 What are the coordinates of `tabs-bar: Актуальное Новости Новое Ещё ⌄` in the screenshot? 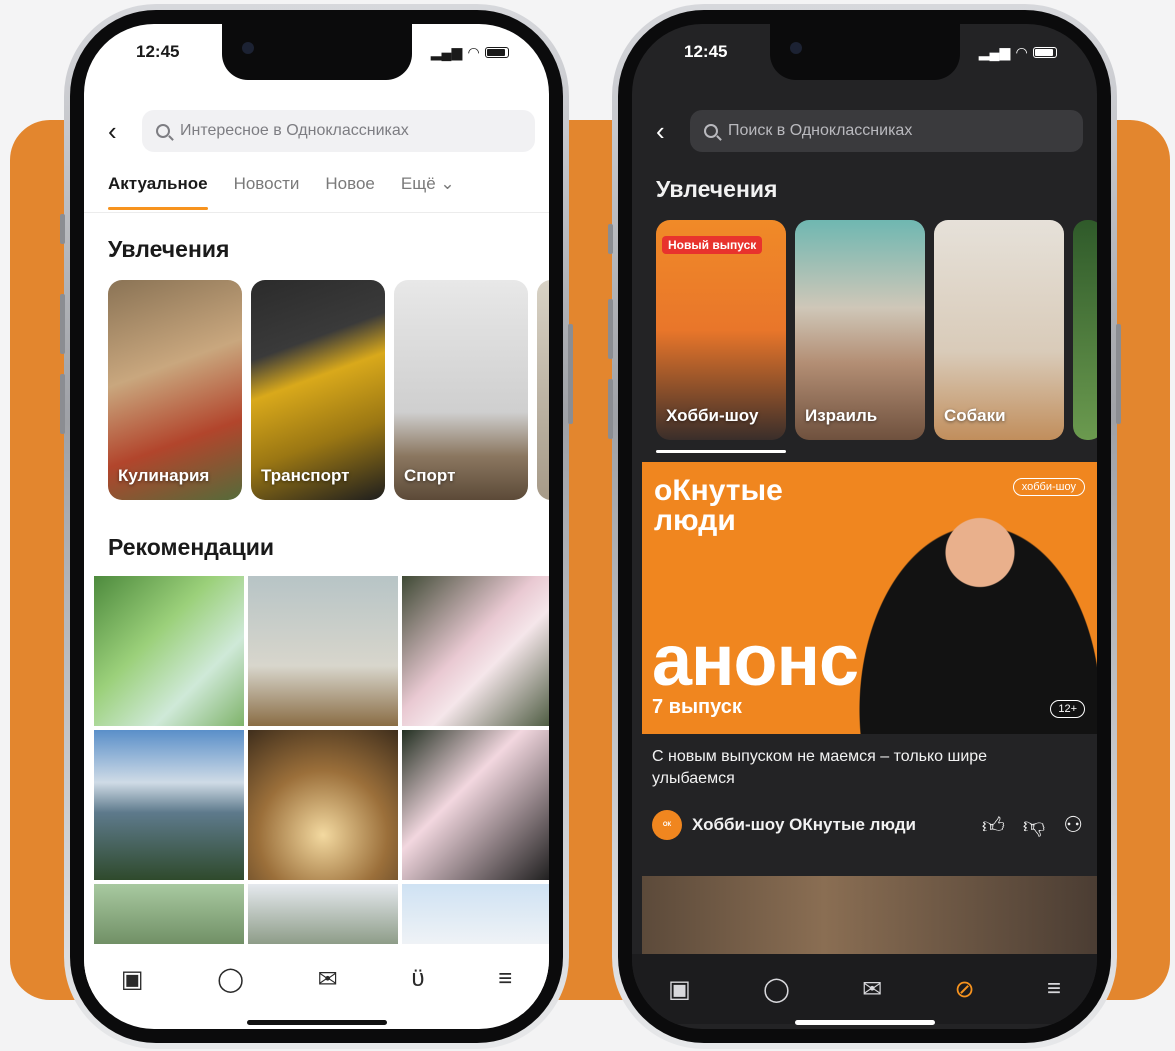 It's located at (328, 192).